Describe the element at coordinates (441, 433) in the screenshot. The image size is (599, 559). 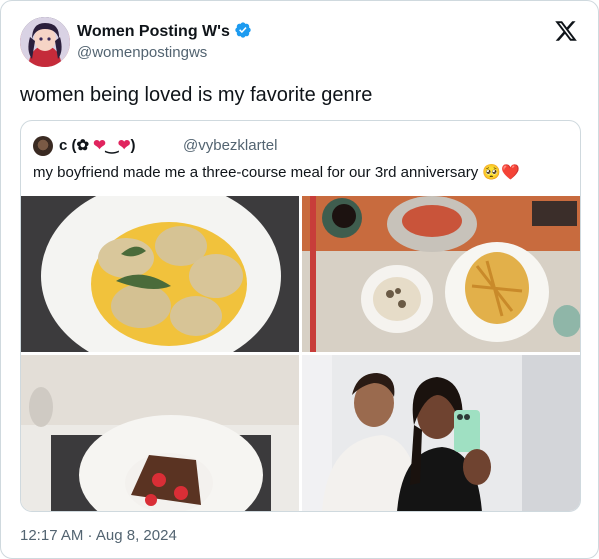
I see `couple-selfie-photo` at that location.